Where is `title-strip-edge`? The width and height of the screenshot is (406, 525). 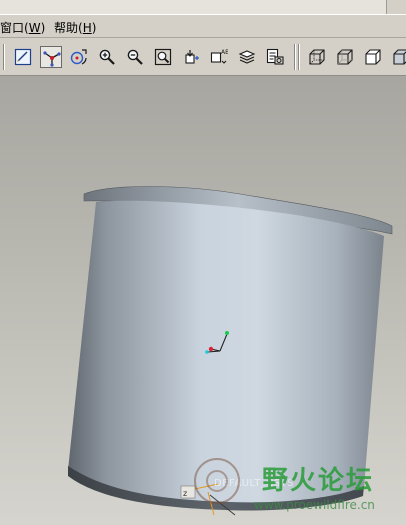 title-strip-edge is located at coordinates (193, 7).